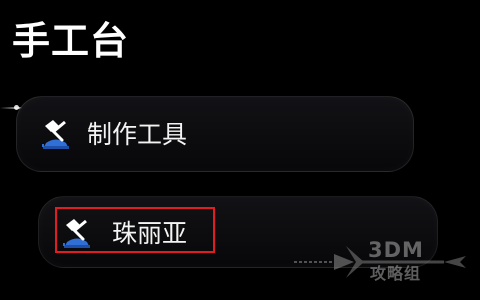 The width and height of the screenshot is (480, 300). I want to click on watermark-text-bottom: 攻略组, so click(396, 273).